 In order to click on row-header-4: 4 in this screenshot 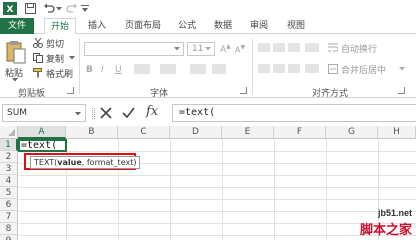, I will do `click(9, 181)`.